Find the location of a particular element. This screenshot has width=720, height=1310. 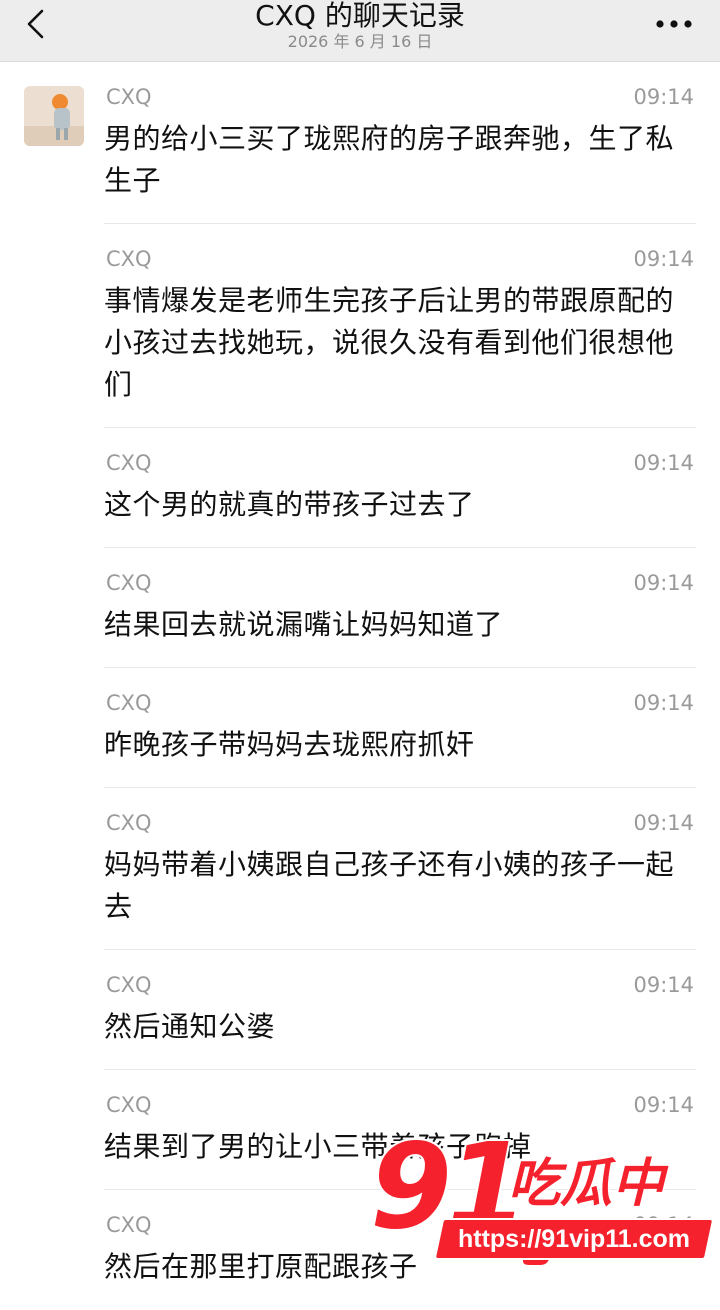

message-item: CXQ 09:14 昨晚孩子带妈妈去珑熙府抓奸 is located at coordinates (400, 728).